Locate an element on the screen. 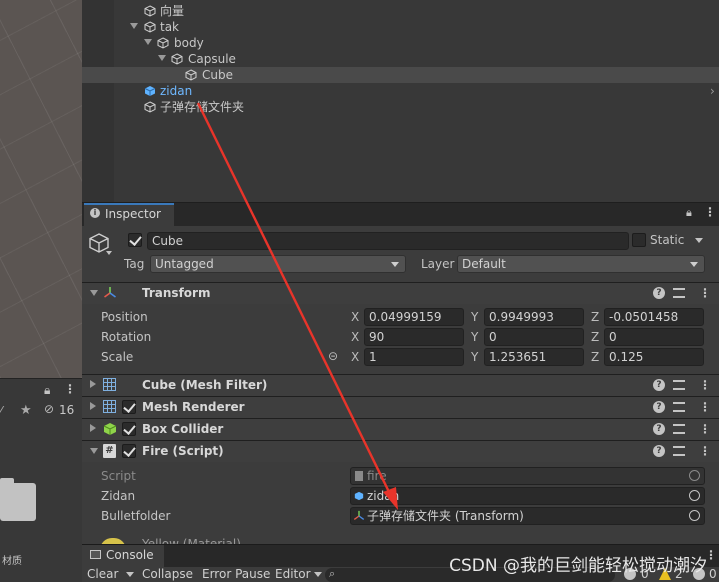  scene-view is located at coordinates (41, 189).